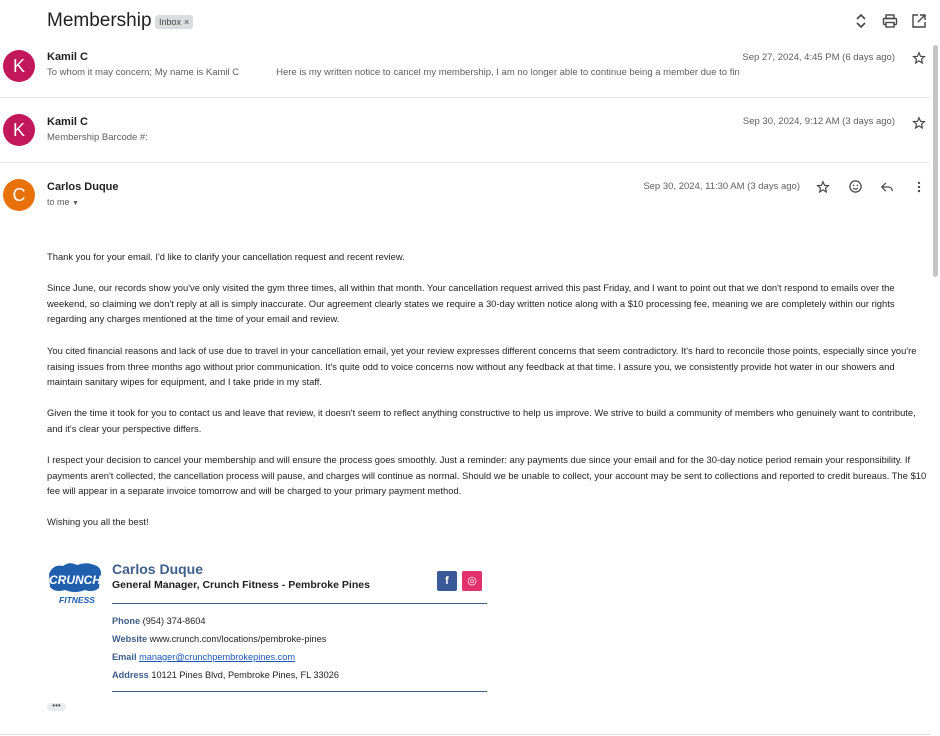  Describe the element at coordinates (99, 20) in the screenshot. I see `thread-subject: Membership` at that location.